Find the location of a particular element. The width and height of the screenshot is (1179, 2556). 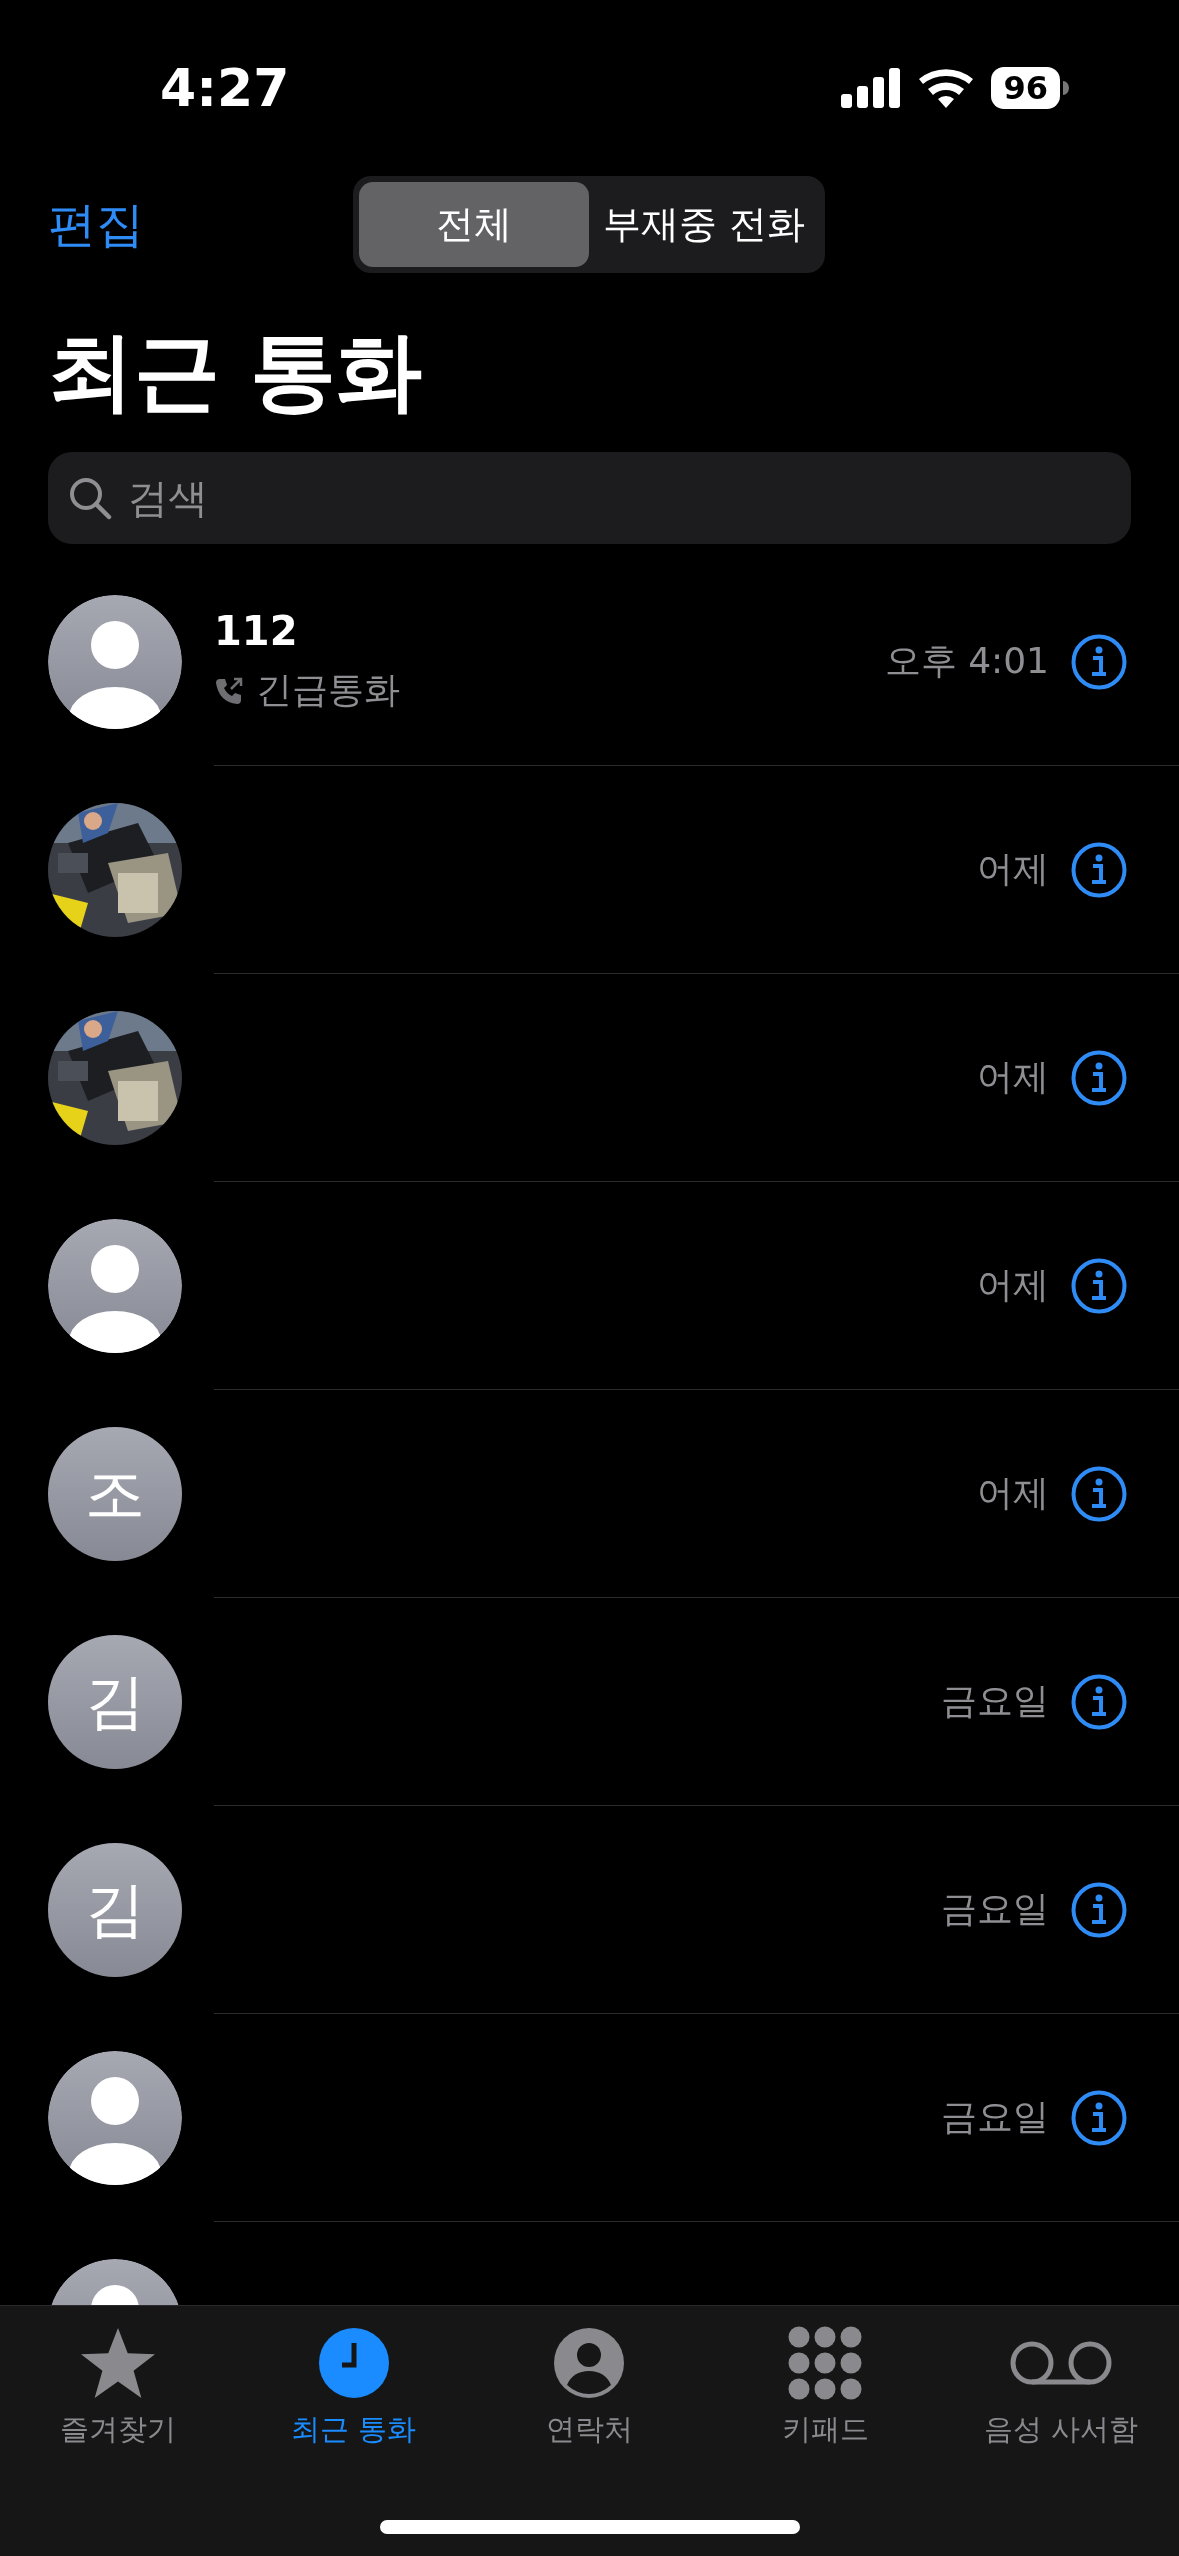

outgoing-call-icon is located at coordinates (229, 690).